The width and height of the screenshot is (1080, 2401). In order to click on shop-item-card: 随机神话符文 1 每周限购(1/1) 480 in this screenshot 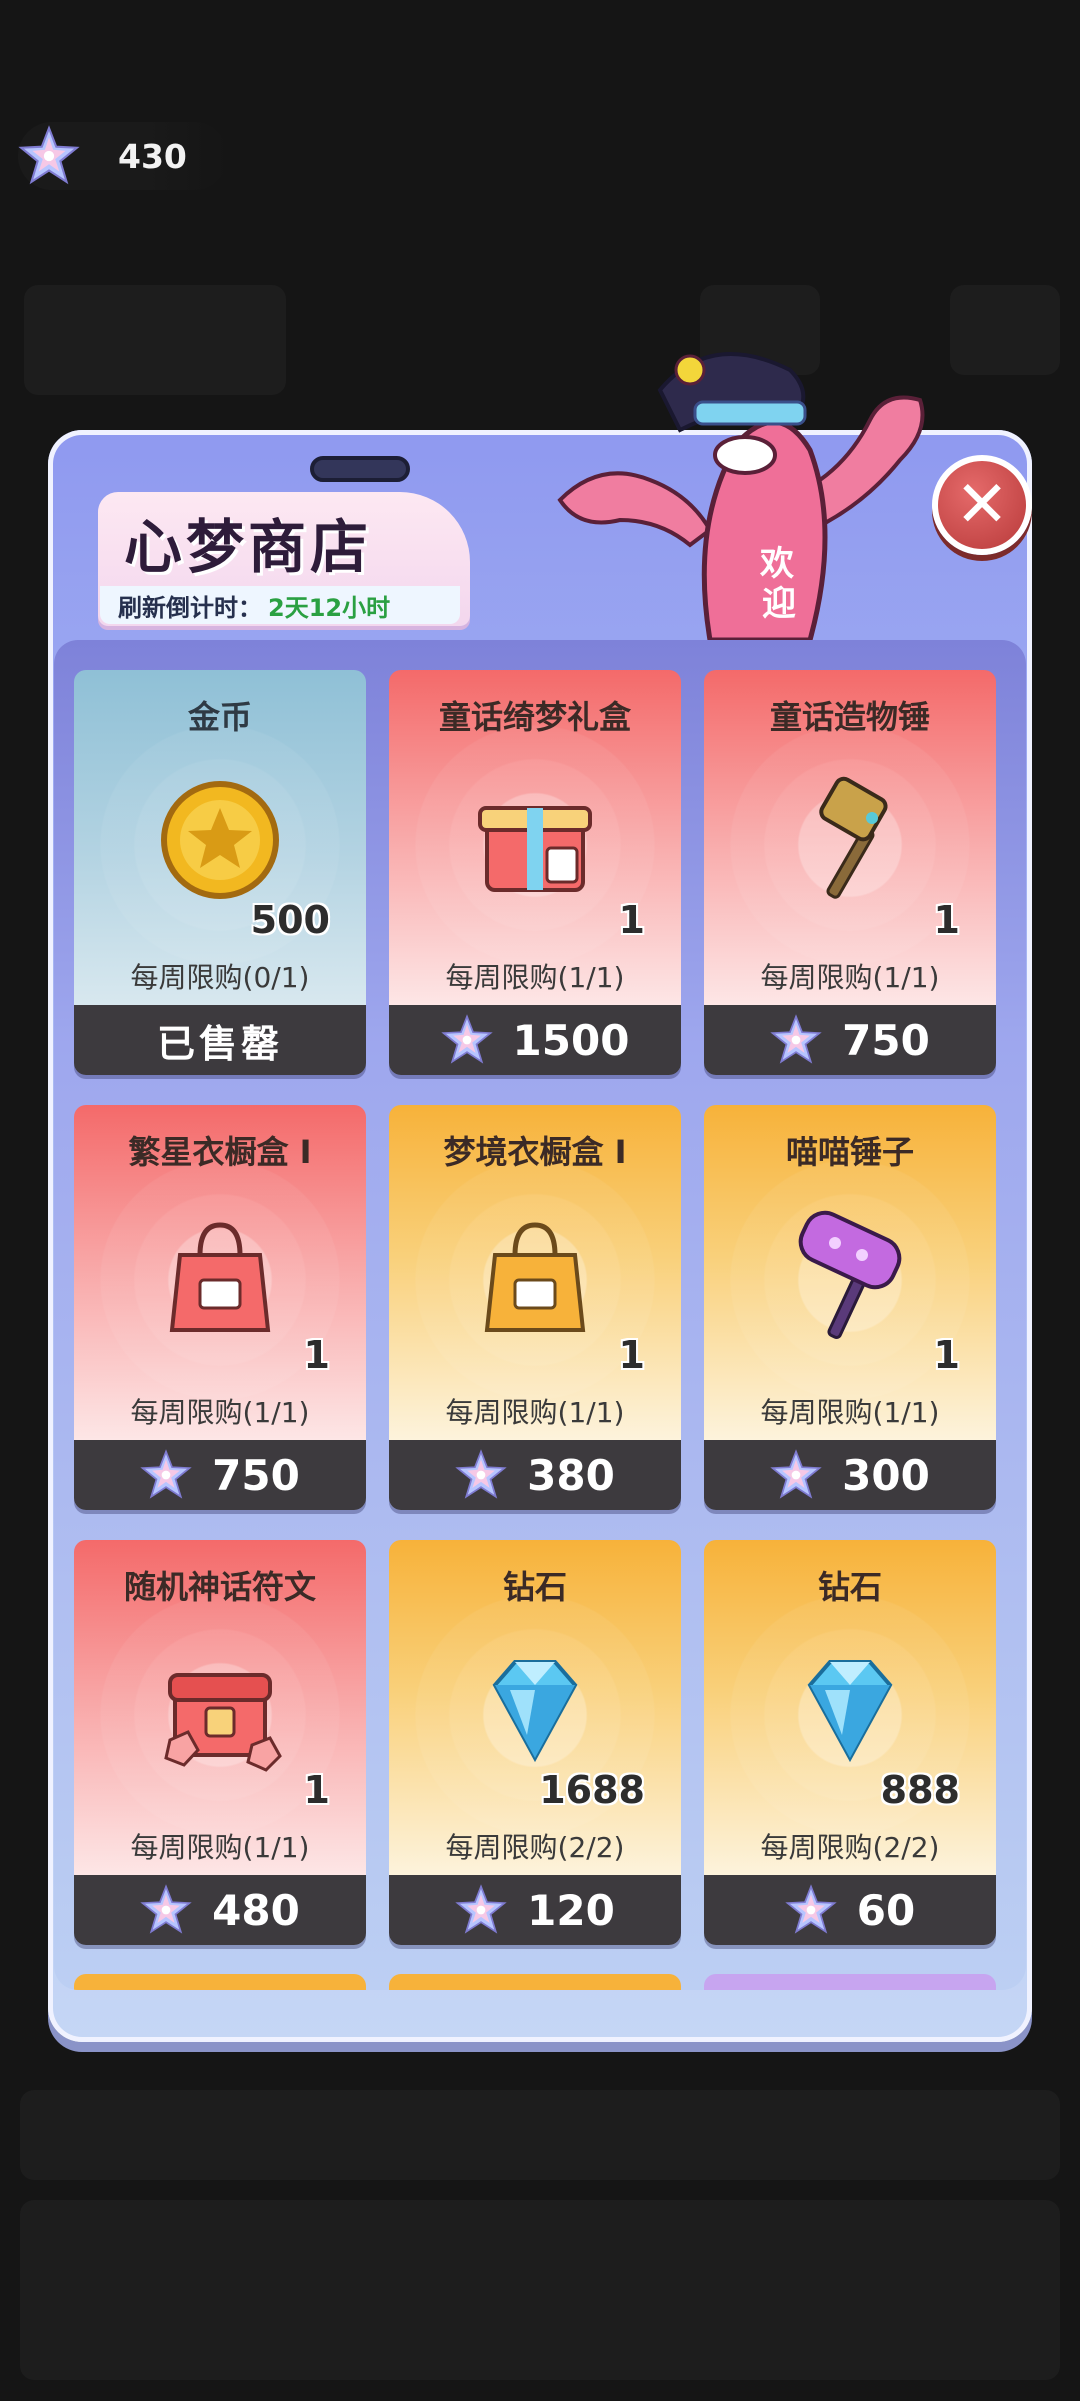, I will do `click(220, 1742)`.